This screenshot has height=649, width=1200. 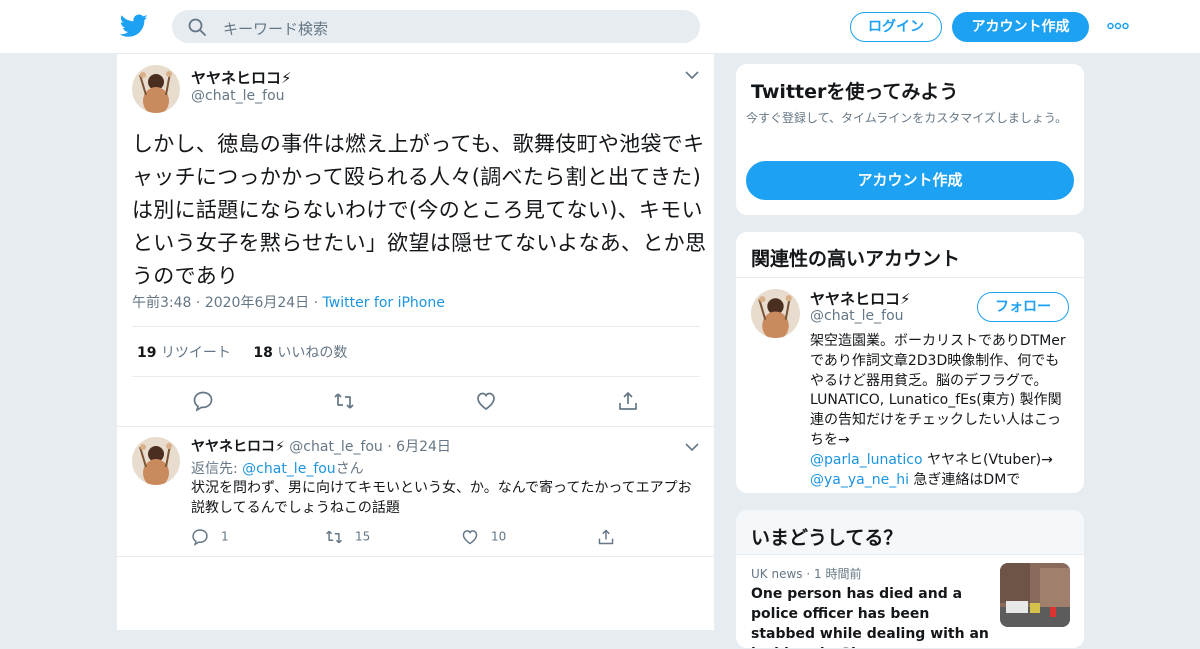 I want to click on signup-button: アカウント作成, so click(x=1020, y=27).